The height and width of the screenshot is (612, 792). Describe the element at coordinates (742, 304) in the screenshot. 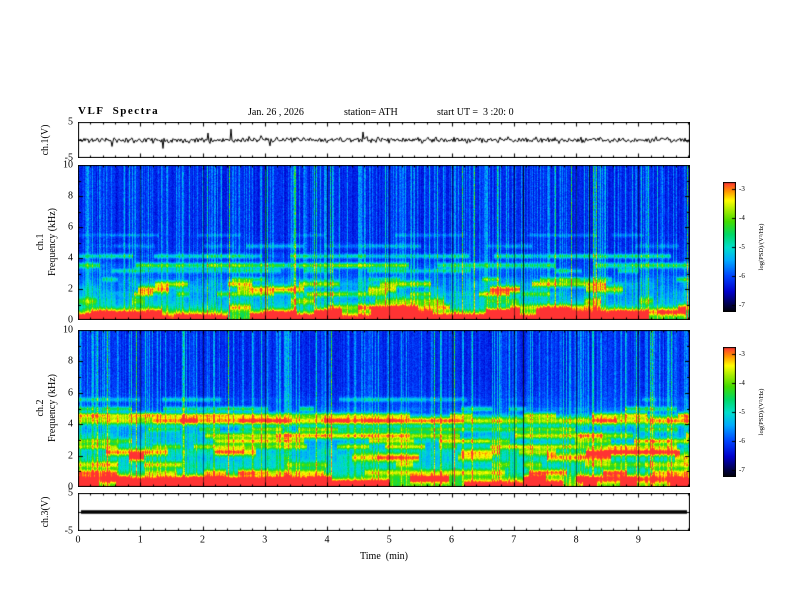

I see `colorbar1-tick-label: -7` at that location.